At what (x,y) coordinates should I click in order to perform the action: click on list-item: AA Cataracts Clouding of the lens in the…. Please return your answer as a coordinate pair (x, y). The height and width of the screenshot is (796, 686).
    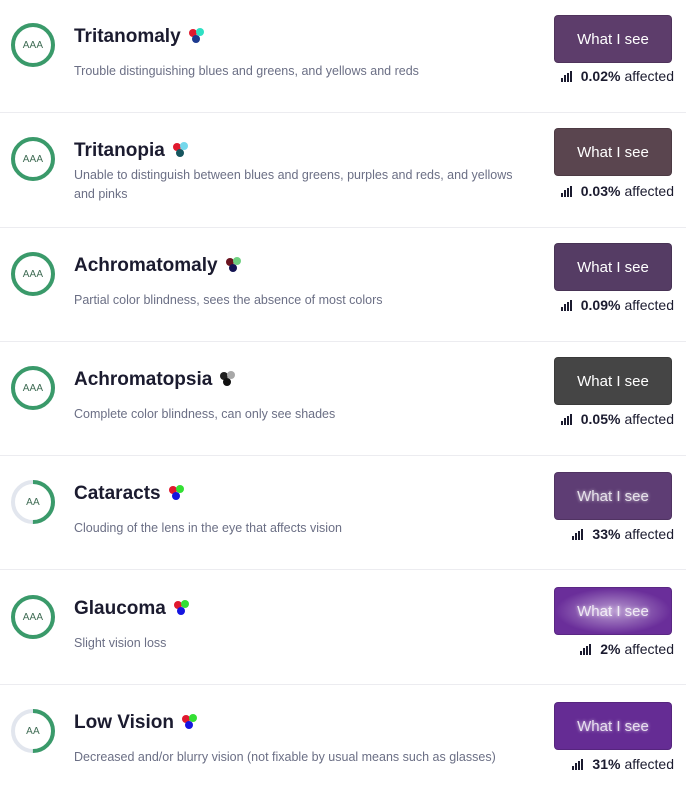
    Looking at the image, I should click on (343, 513).